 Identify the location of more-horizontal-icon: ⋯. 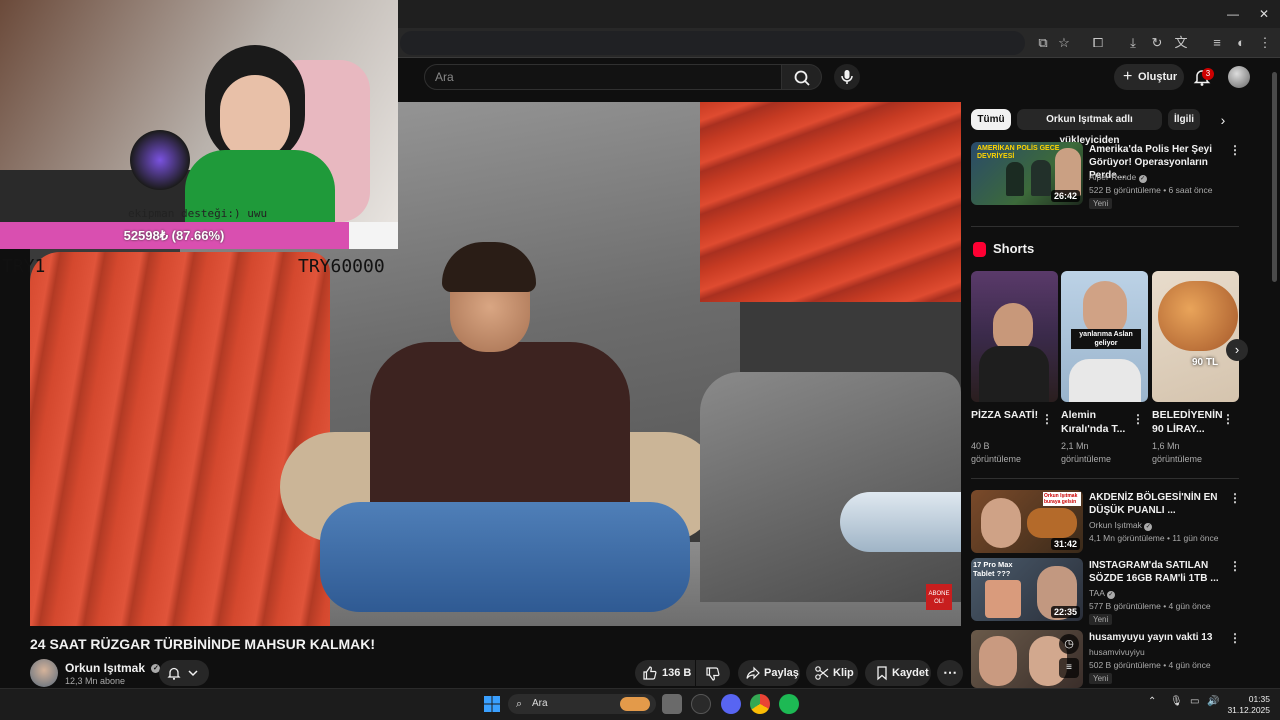
(950, 672).